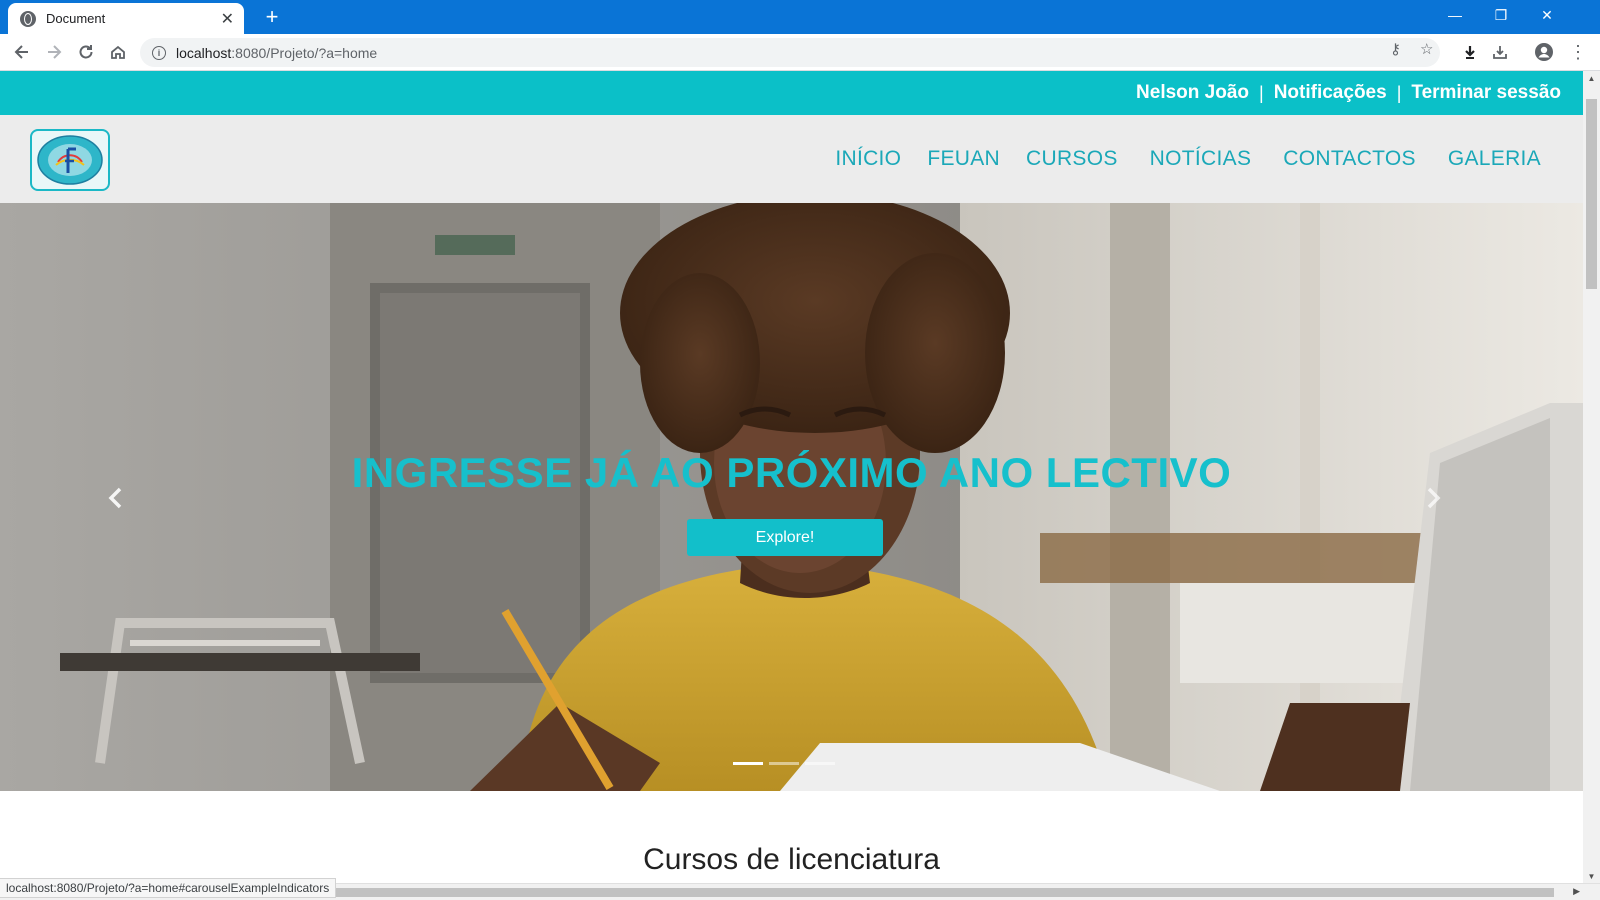  I want to click on tab-title: Document, so click(76, 18).